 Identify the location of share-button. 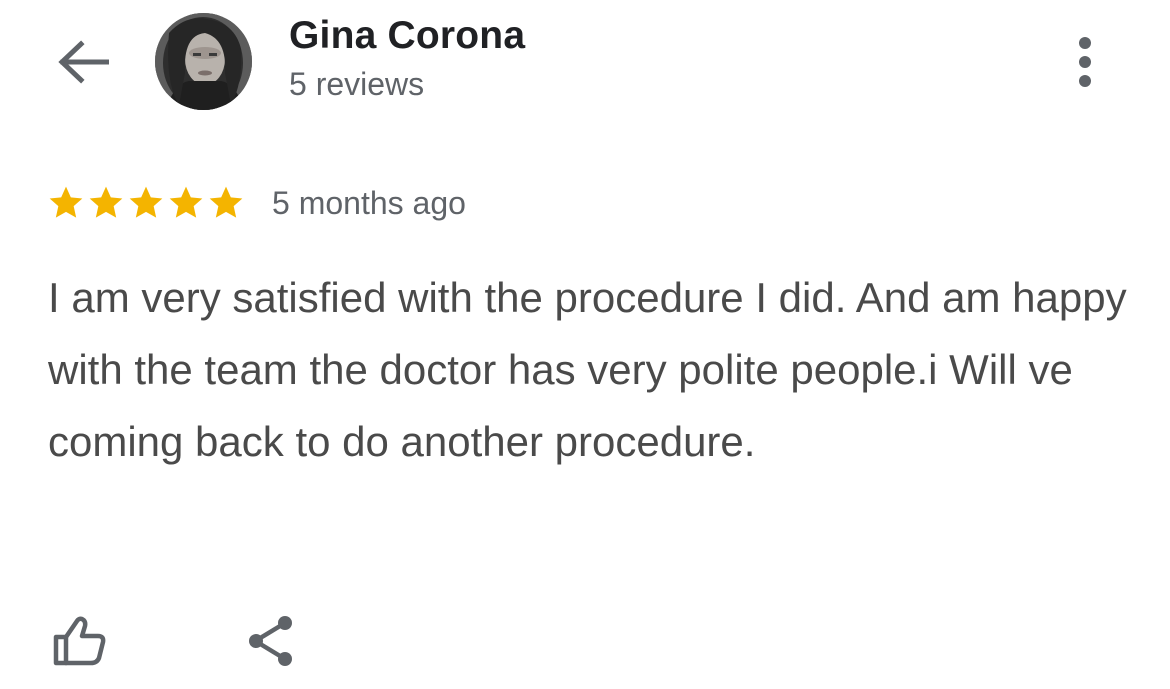
(271, 641).